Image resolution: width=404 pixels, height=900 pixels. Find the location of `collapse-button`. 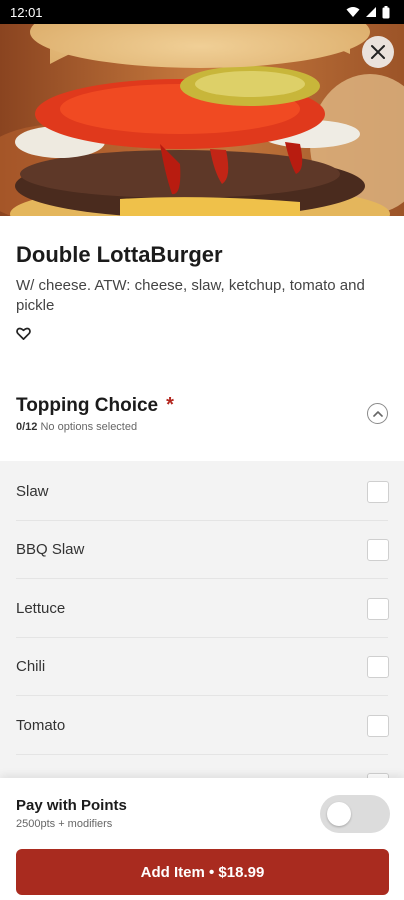

collapse-button is located at coordinates (377, 413).